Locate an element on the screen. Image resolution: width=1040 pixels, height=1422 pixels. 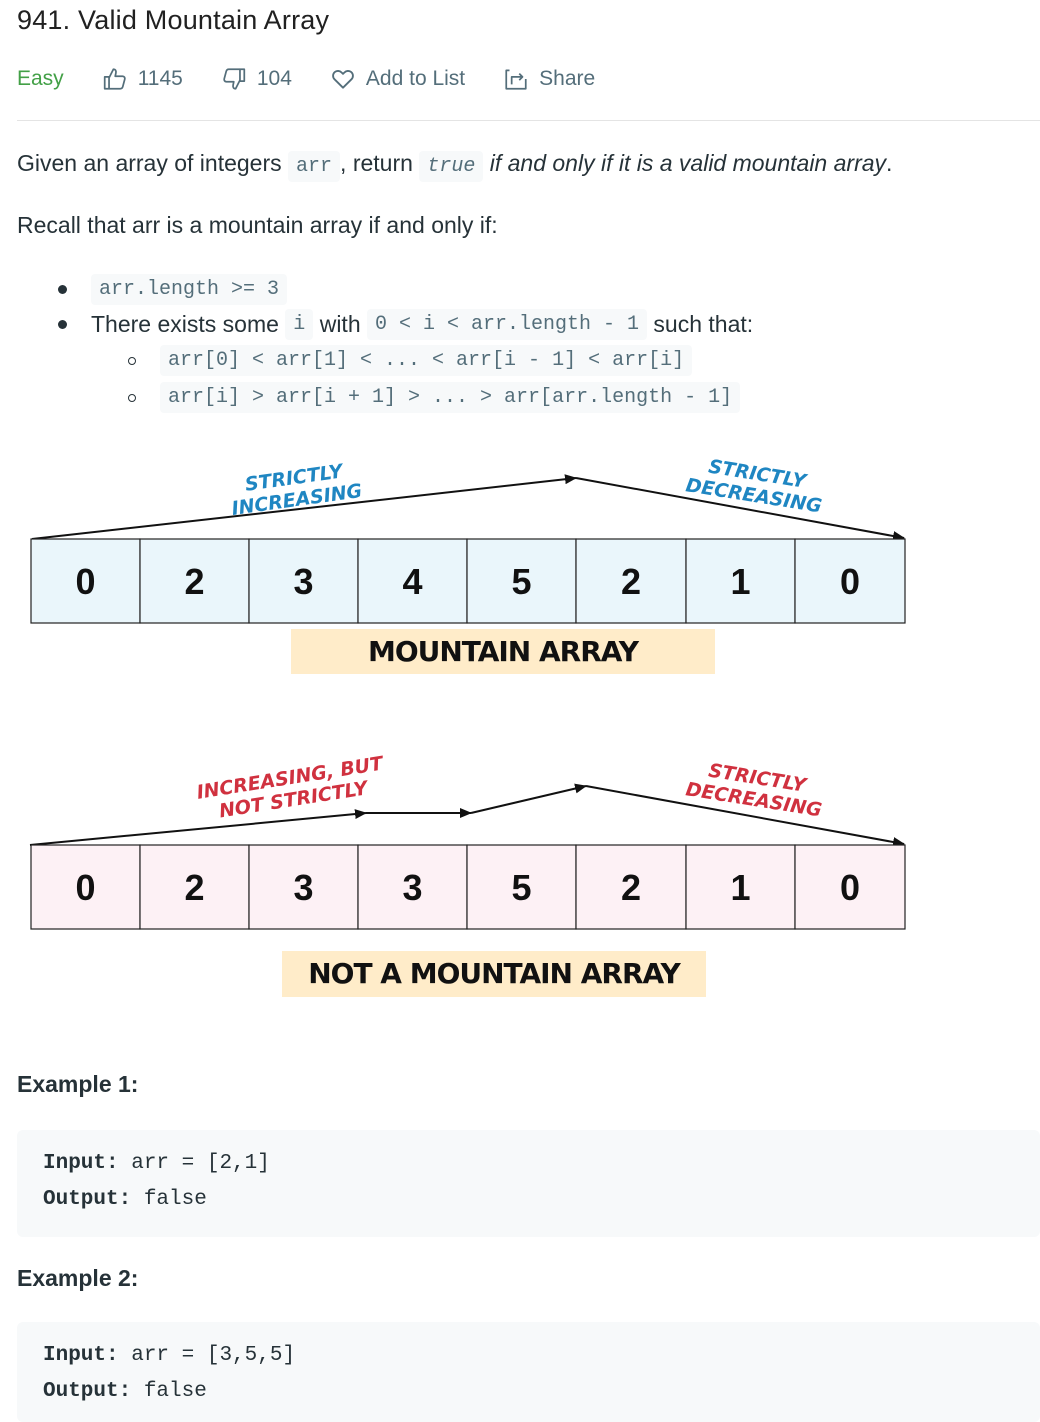
add-to-list-label: Add to List is located at coordinates (415, 78).